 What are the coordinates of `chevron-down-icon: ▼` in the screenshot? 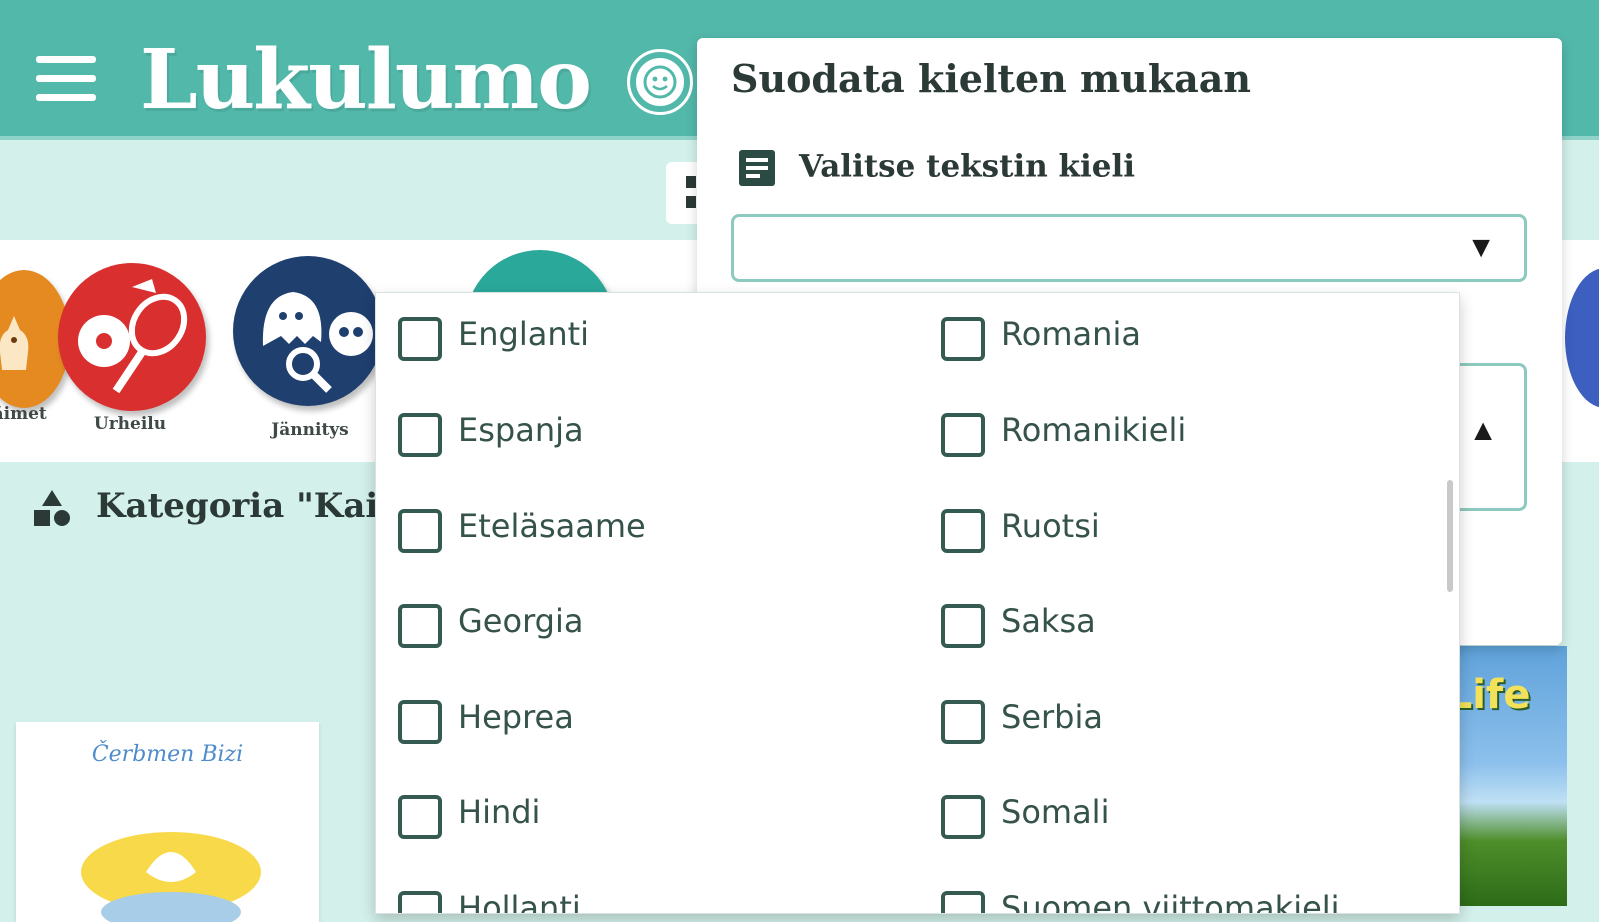 It's located at (1481, 247).